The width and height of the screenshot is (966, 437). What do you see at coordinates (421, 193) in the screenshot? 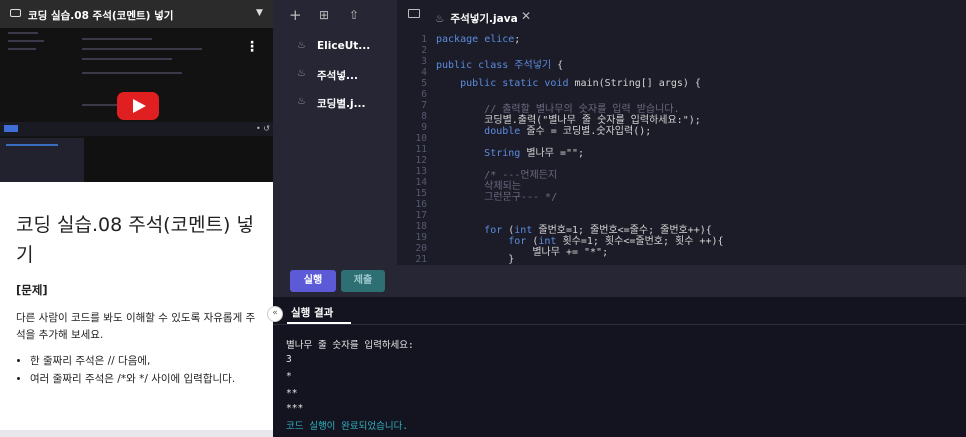
I see `line-number: 15` at bounding box center [421, 193].